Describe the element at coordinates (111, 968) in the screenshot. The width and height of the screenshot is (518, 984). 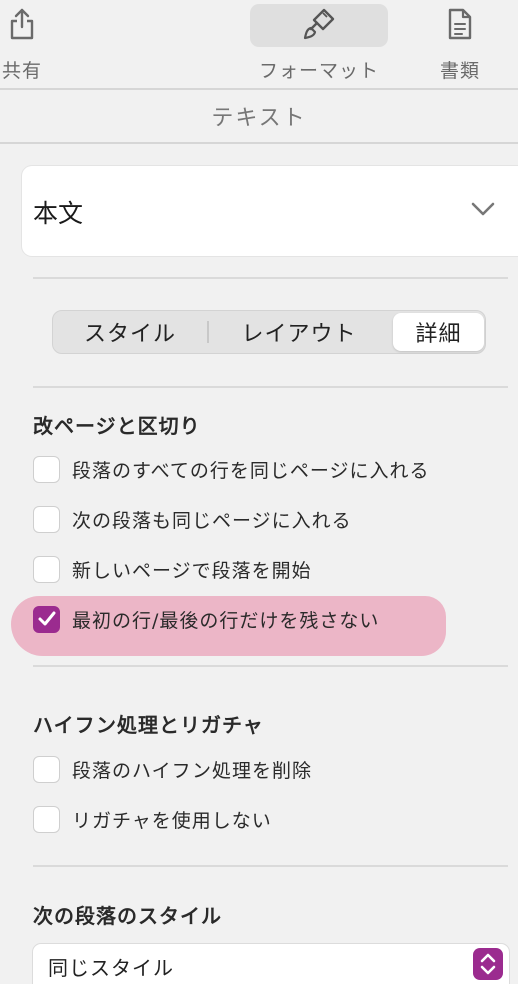
I see `next-style-value: 同じスタイル` at that location.